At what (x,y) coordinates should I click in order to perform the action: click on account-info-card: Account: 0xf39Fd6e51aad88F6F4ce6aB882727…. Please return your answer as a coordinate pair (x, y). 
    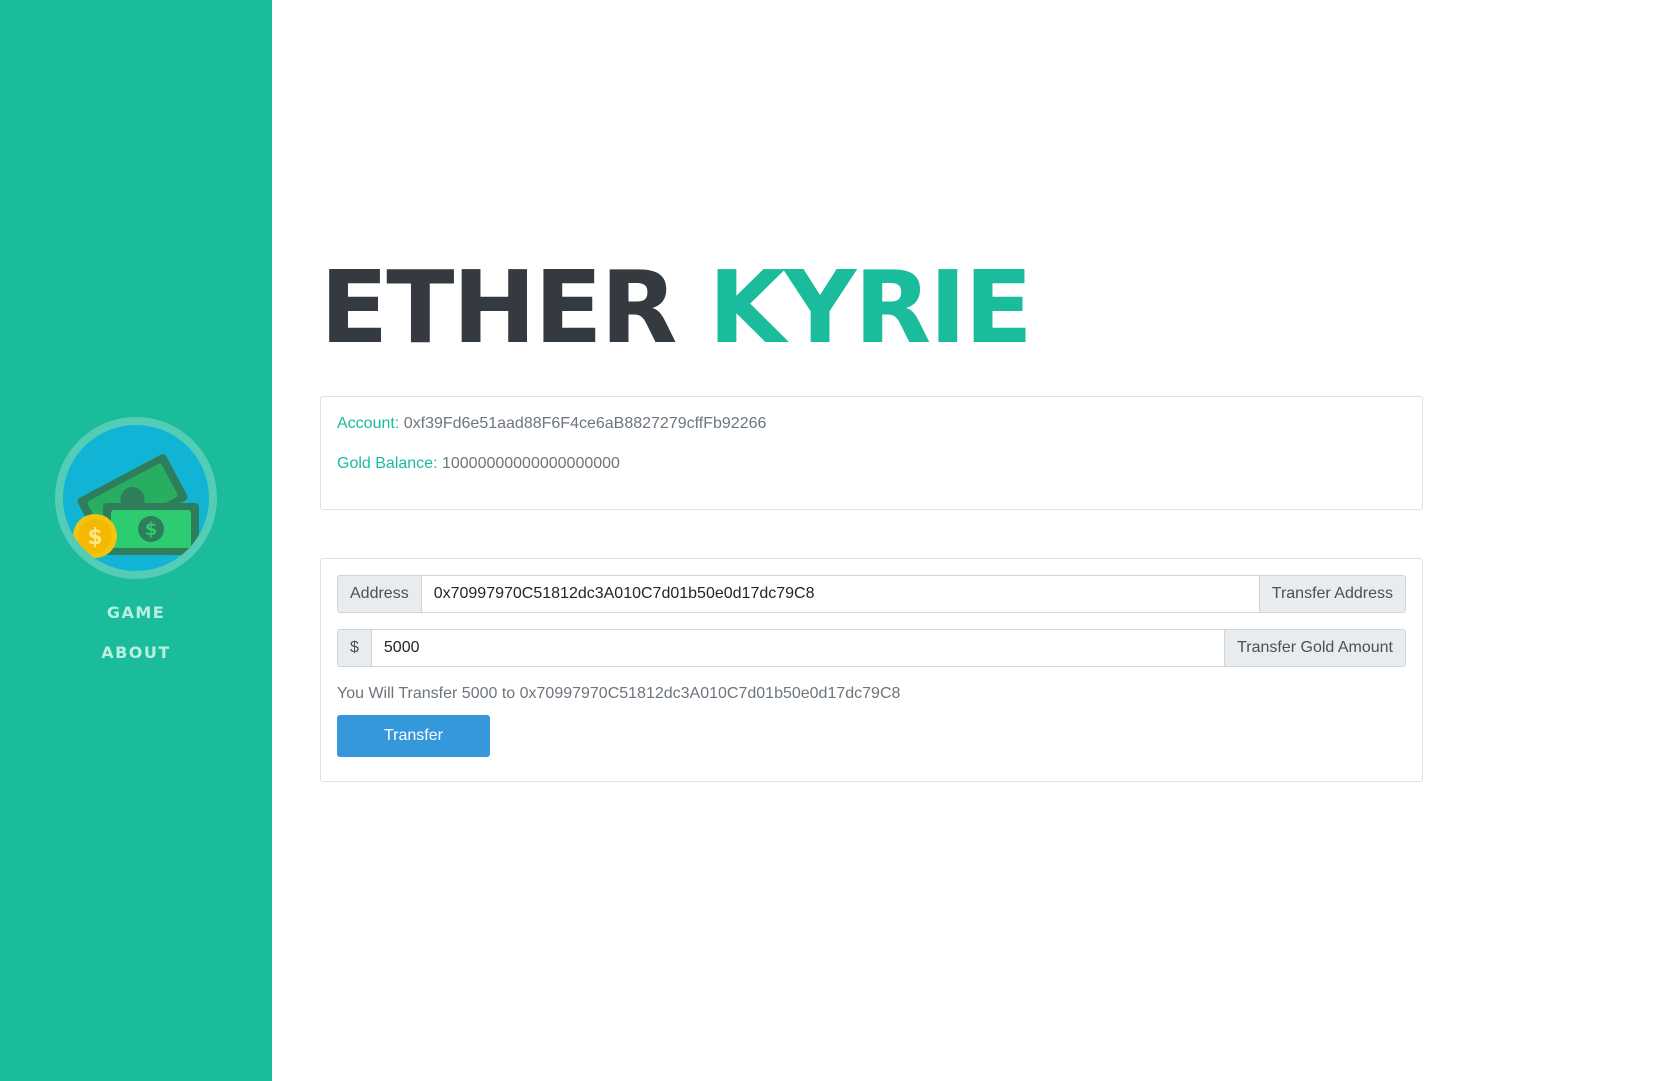
    Looking at the image, I should click on (871, 453).